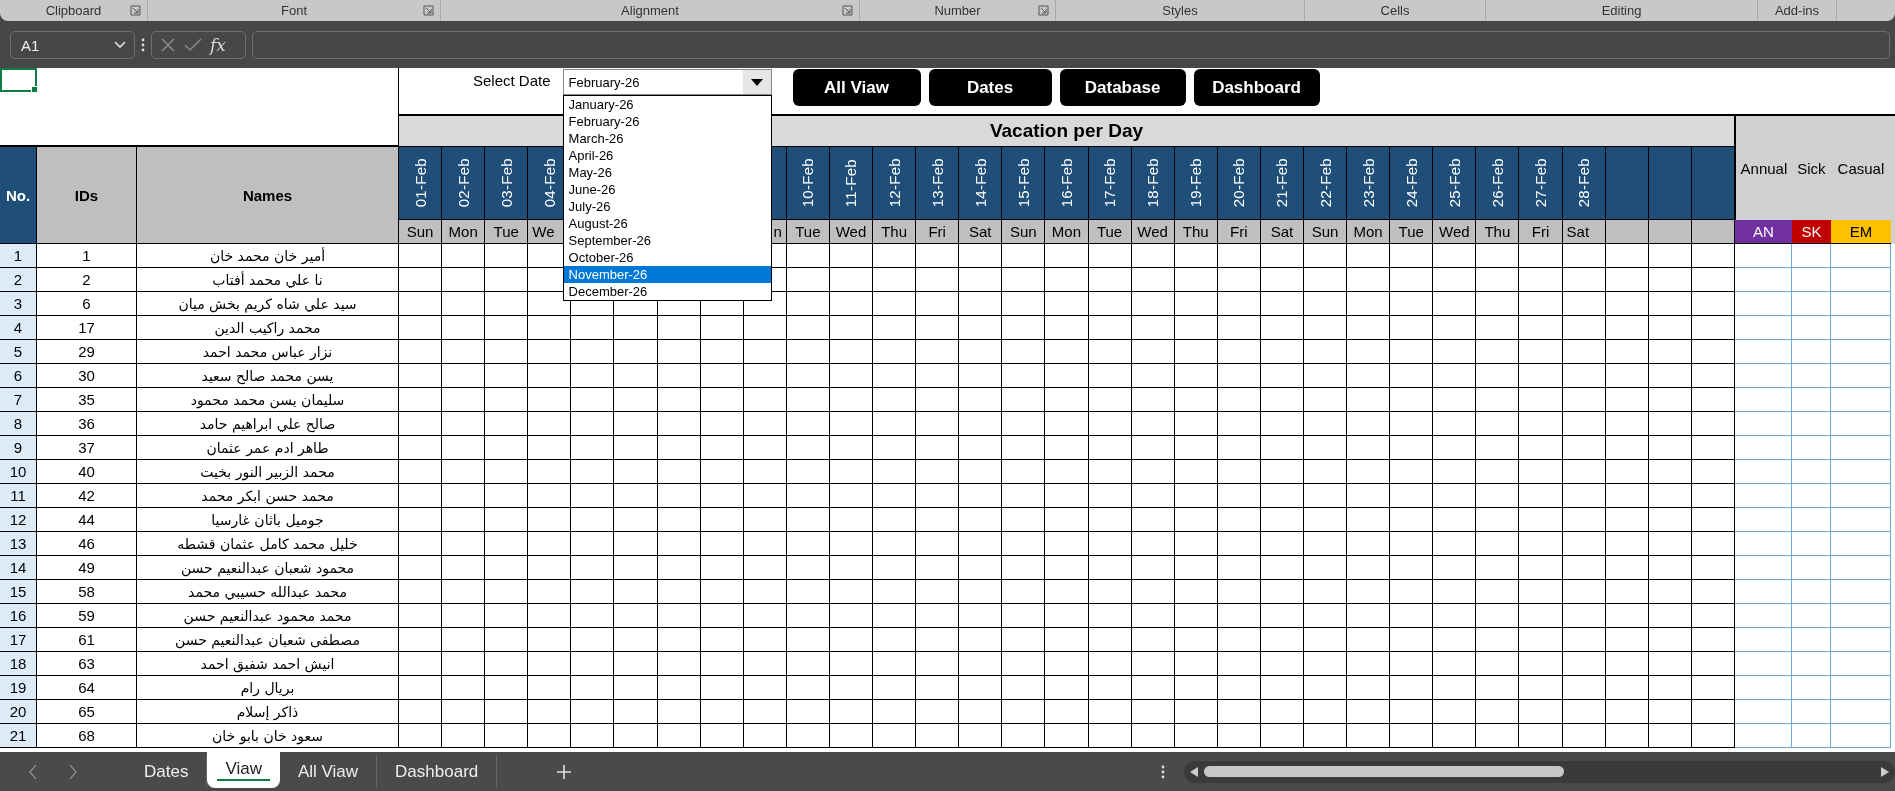  Describe the element at coordinates (1196, 183) in the screenshot. I see `date-header: 19-Feb` at that location.